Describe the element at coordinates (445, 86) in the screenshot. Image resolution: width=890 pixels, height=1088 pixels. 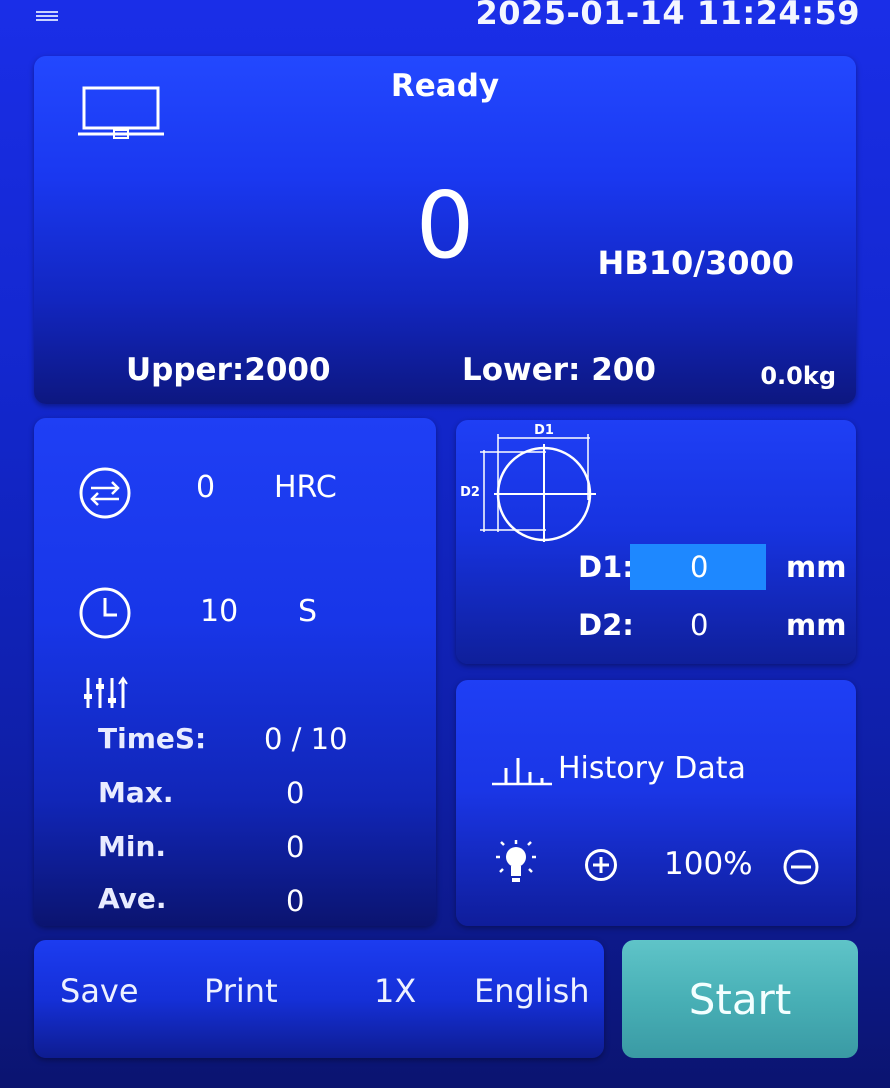
I see `status-text: Ready` at that location.